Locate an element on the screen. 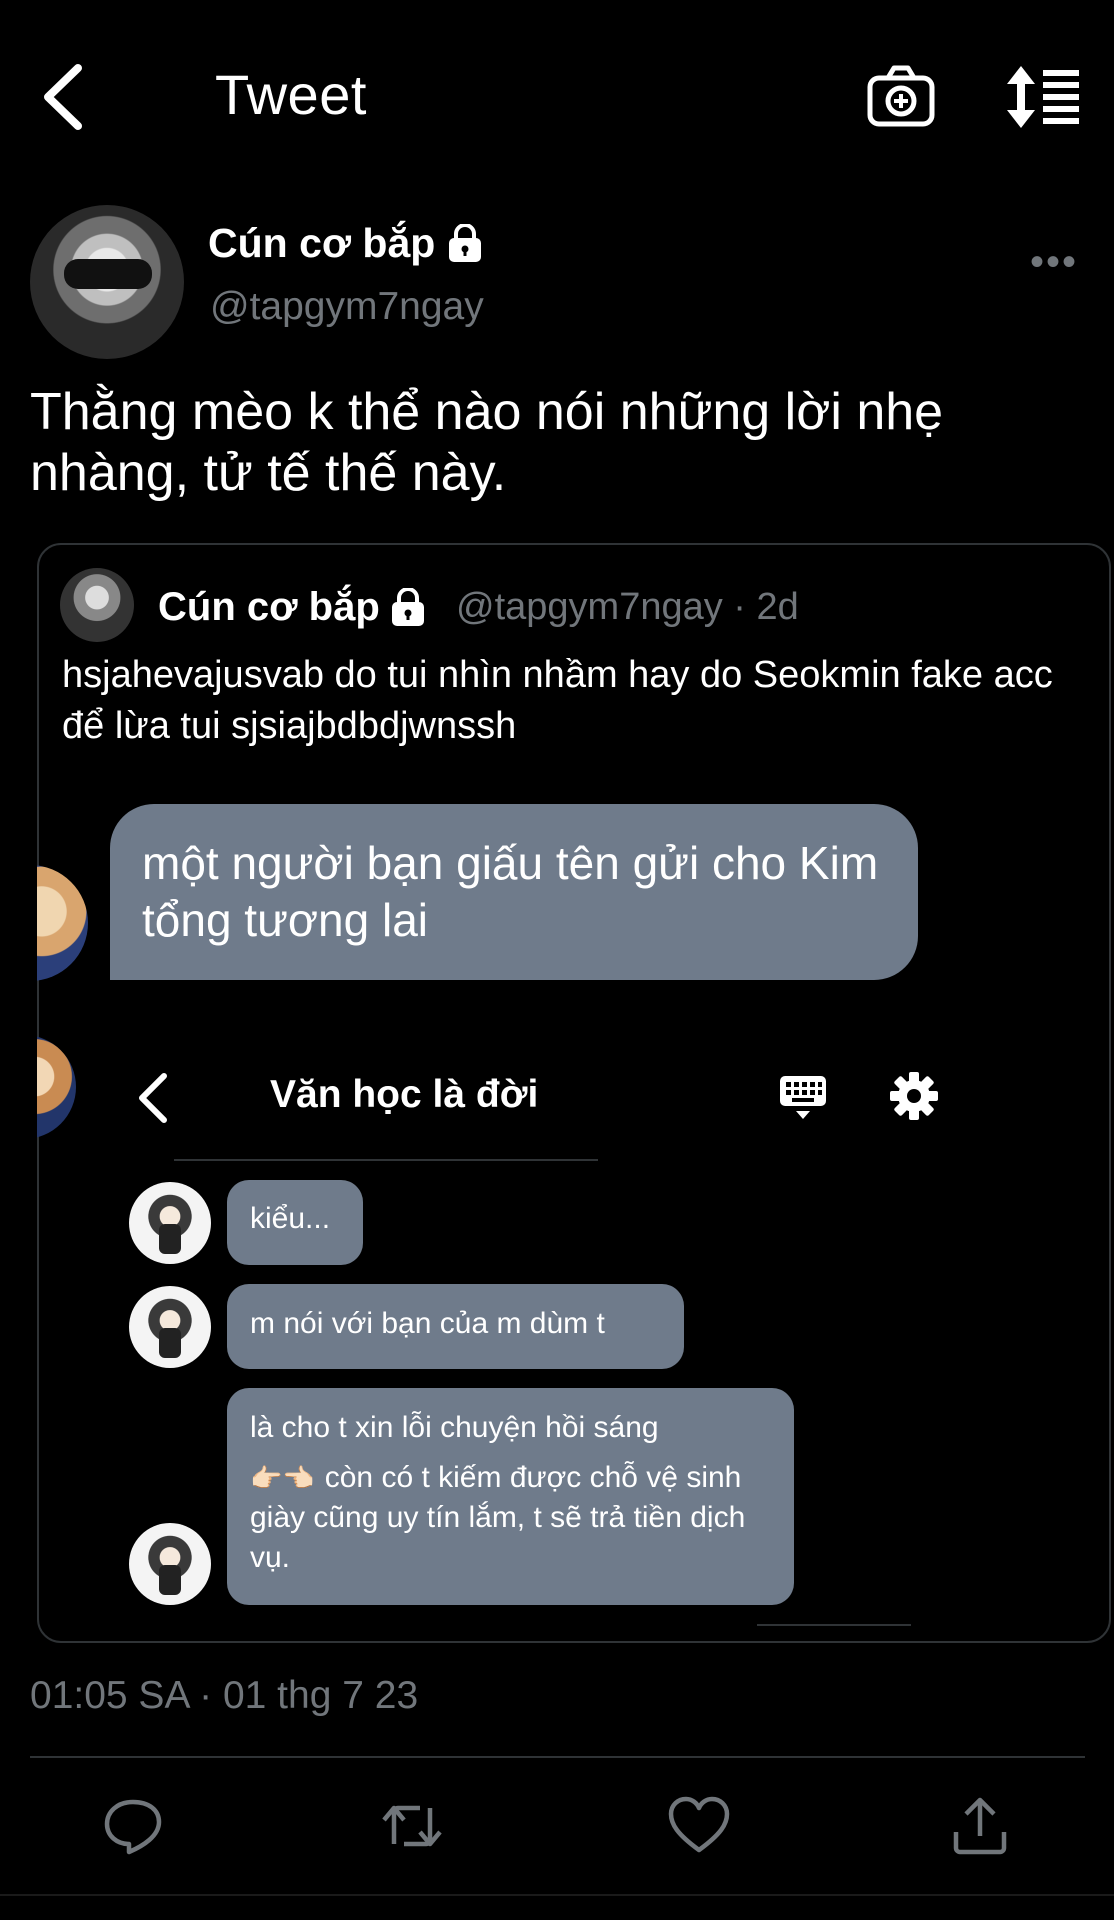  share-icon is located at coordinates (980, 1826).